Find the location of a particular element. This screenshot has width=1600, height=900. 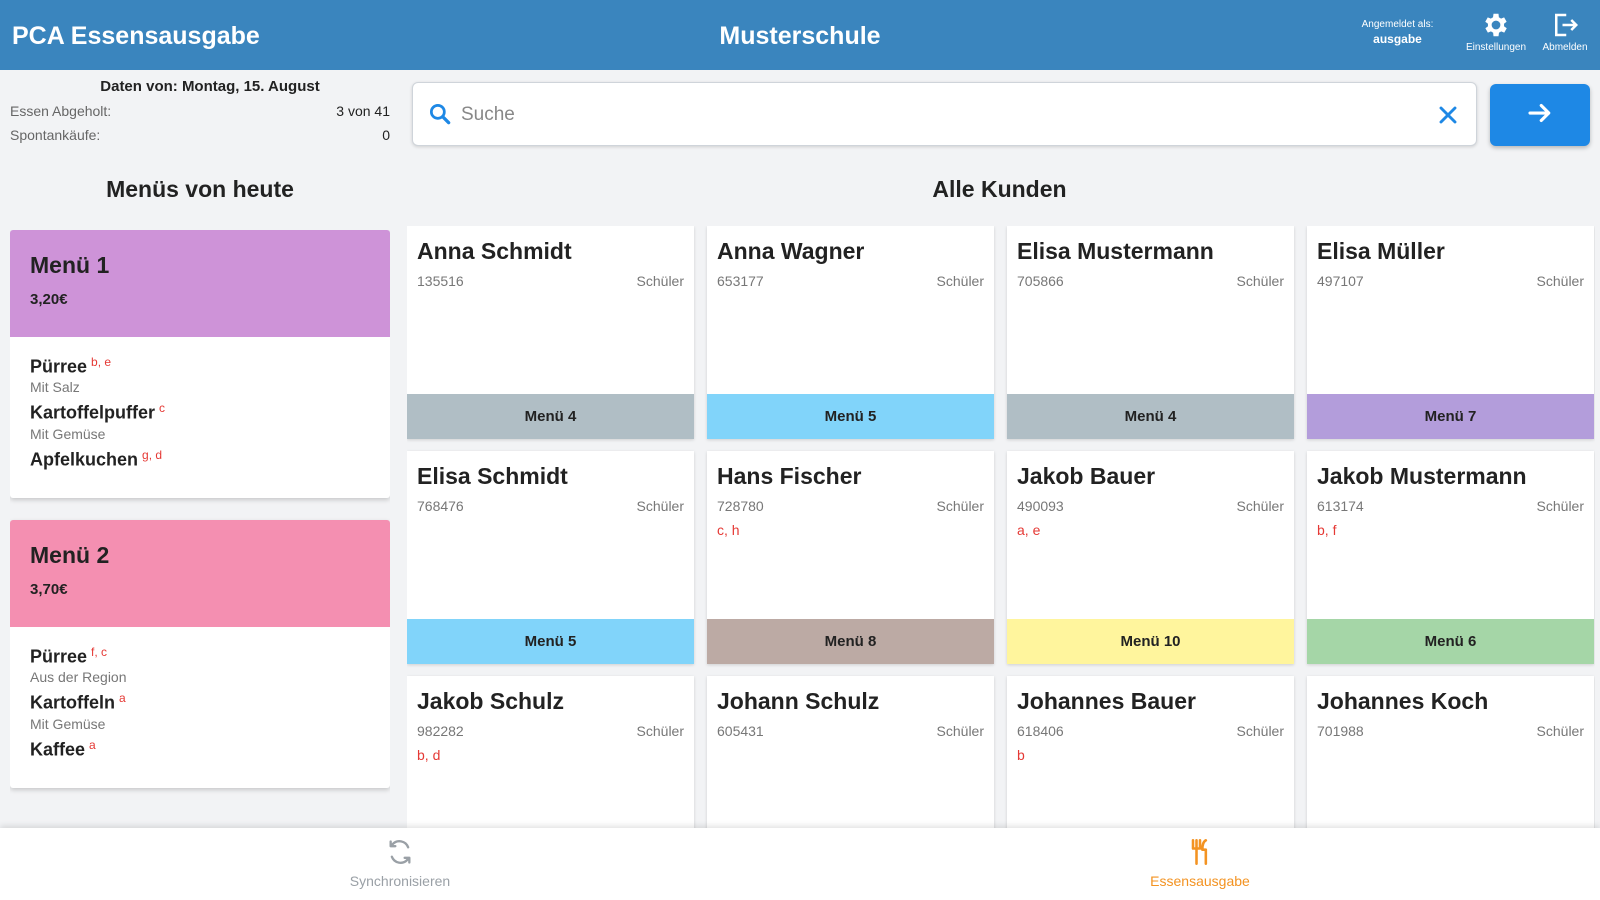

customer-name: Elisa Mustermann is located at coordinates (1115, 251).